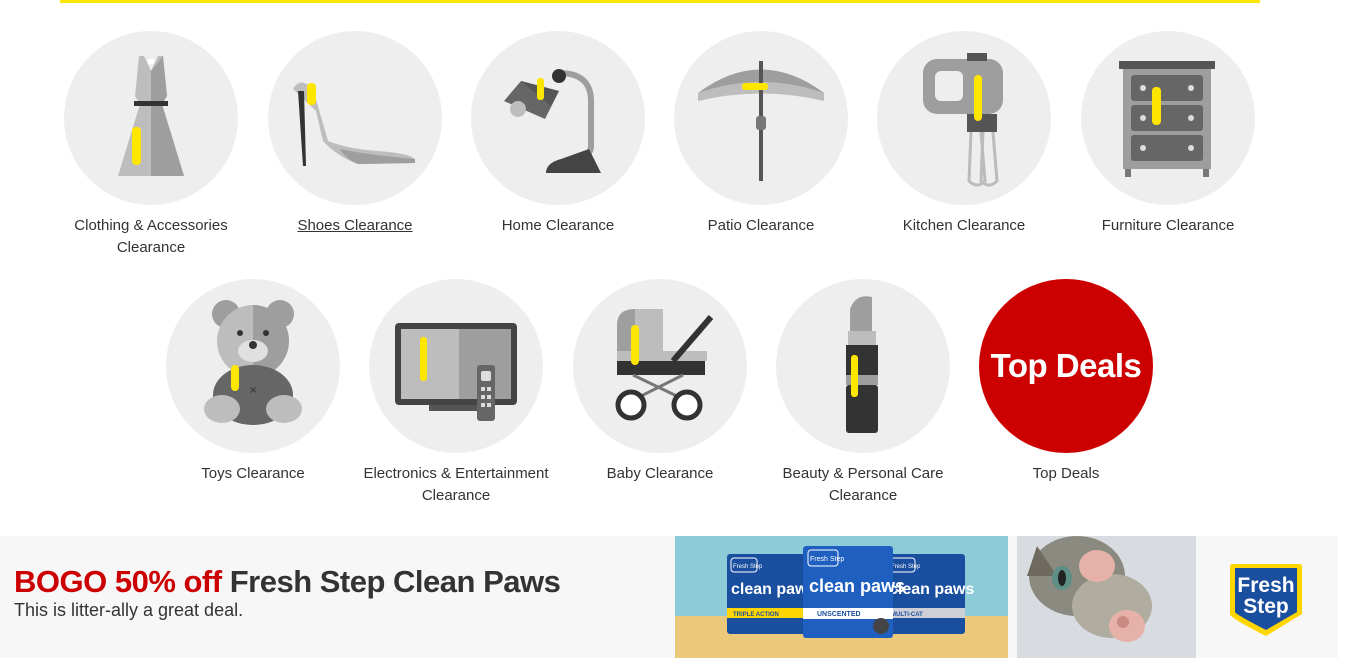 The height and width of the screenshot is (658, 1350). What do you see at coordinates (118, 581) in the screenshot?
I see `promo-title-highlight: BOGO 50% off` at bounding box center [118, 581].